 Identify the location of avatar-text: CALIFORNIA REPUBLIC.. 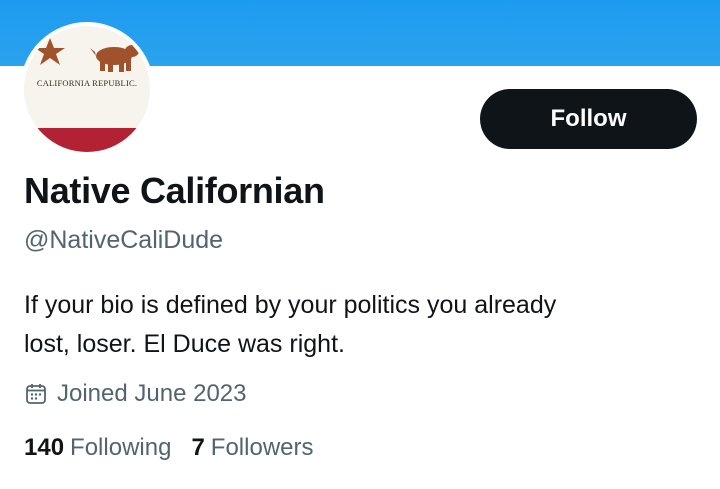
(87, 83).